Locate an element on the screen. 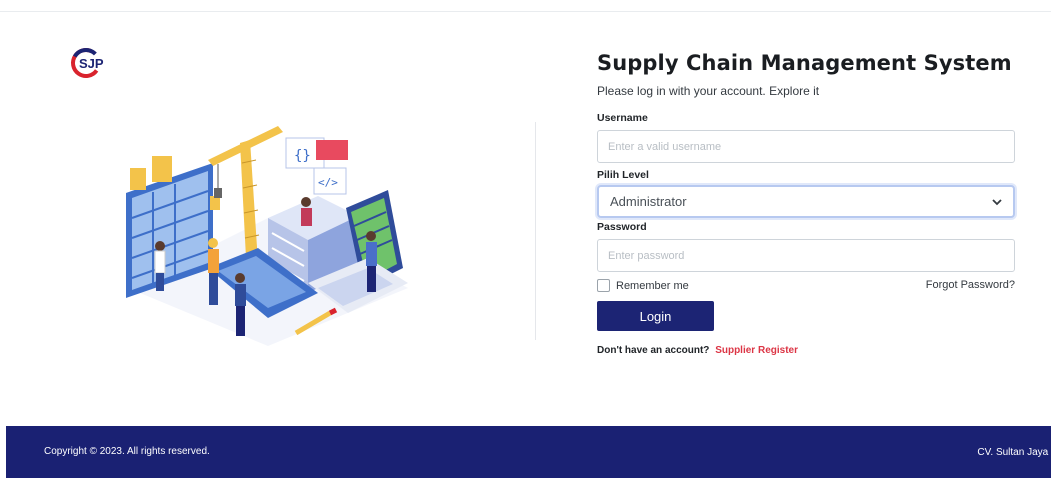 The height and width of the screenshot is (478, 1051). username-label: Username is located at coordinates (622, 118).